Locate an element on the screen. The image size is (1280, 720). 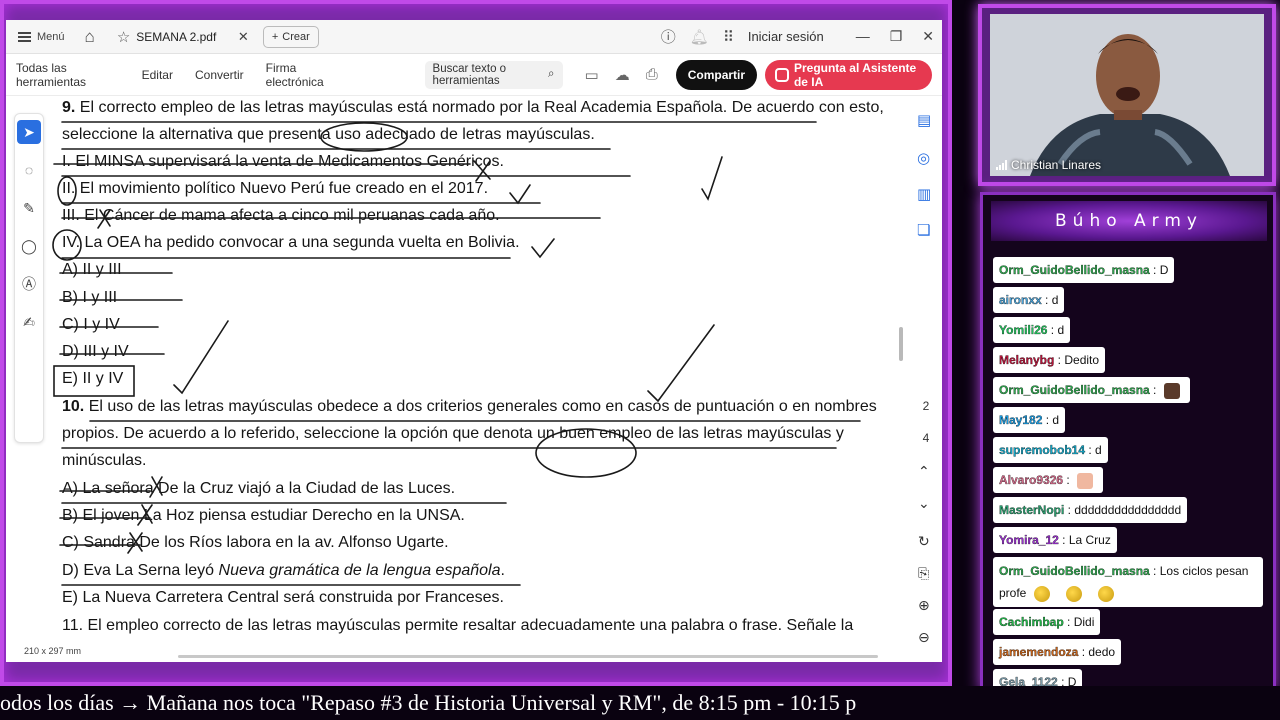
chat-message: Gela_1122 : D is located at coordinates (1038, 678).